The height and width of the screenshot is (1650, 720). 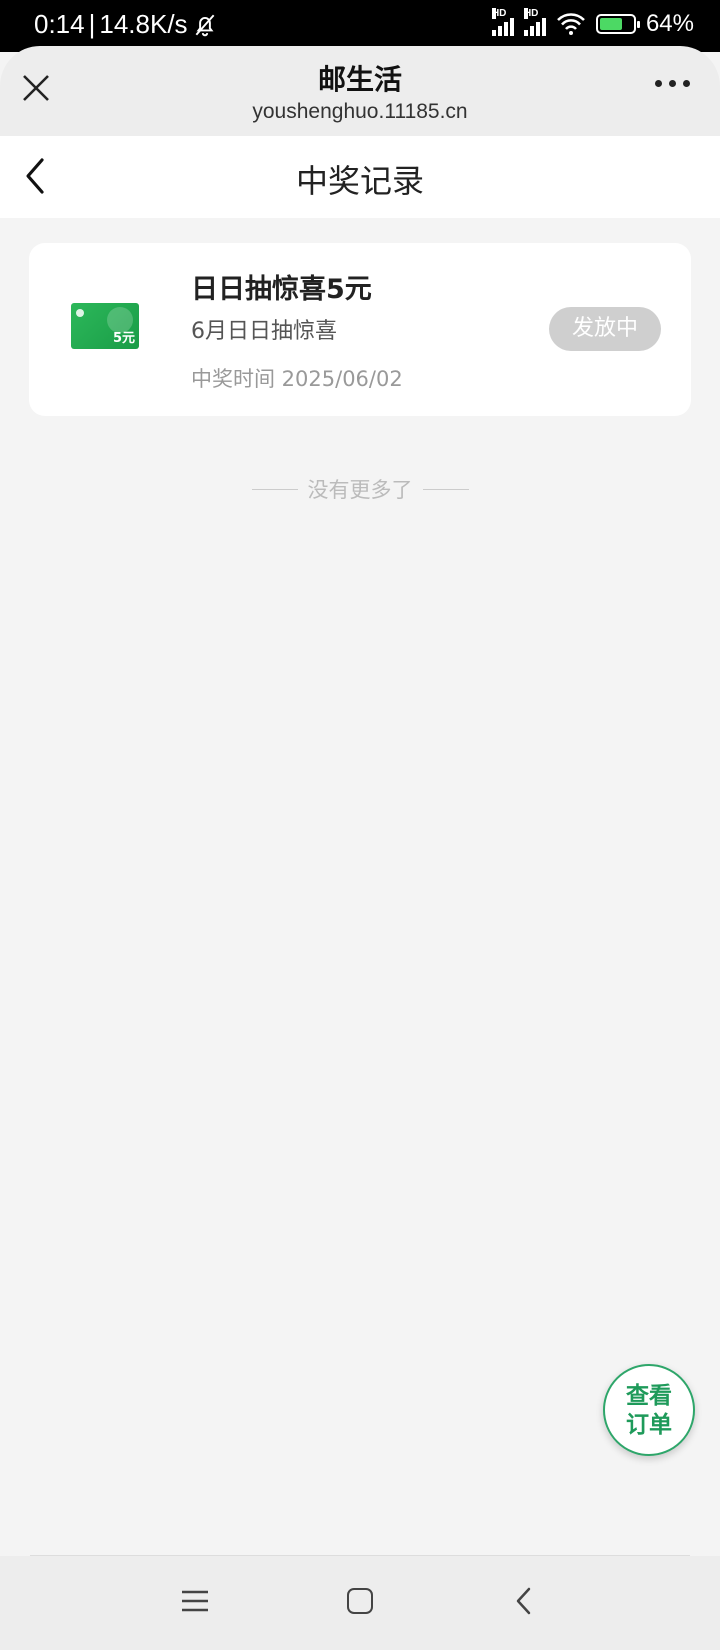 What do you see at coordinates (59, 24) in the screenshot?
I see `status-time: 0:14` at bounding box center [59, 24].